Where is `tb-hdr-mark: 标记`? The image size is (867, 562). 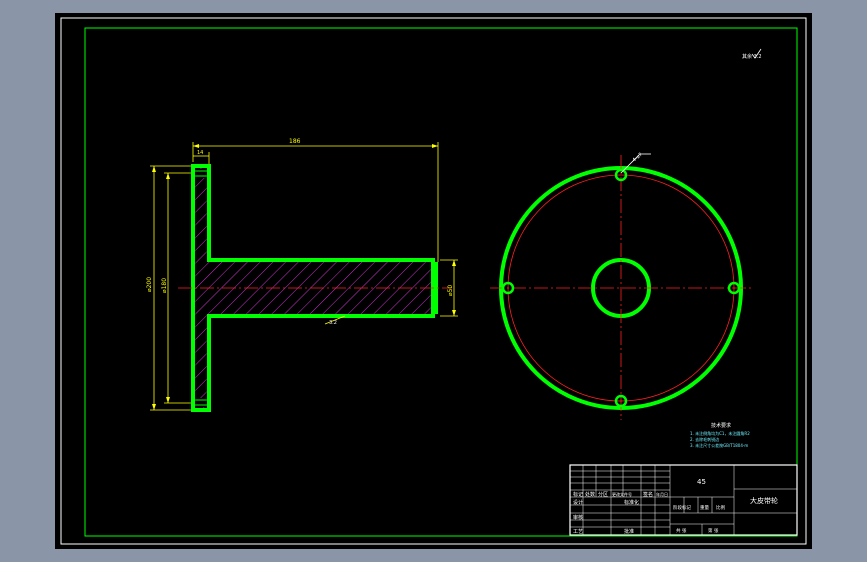
tb-hdr-mark: 标记 is located at coordinates (578, 494).